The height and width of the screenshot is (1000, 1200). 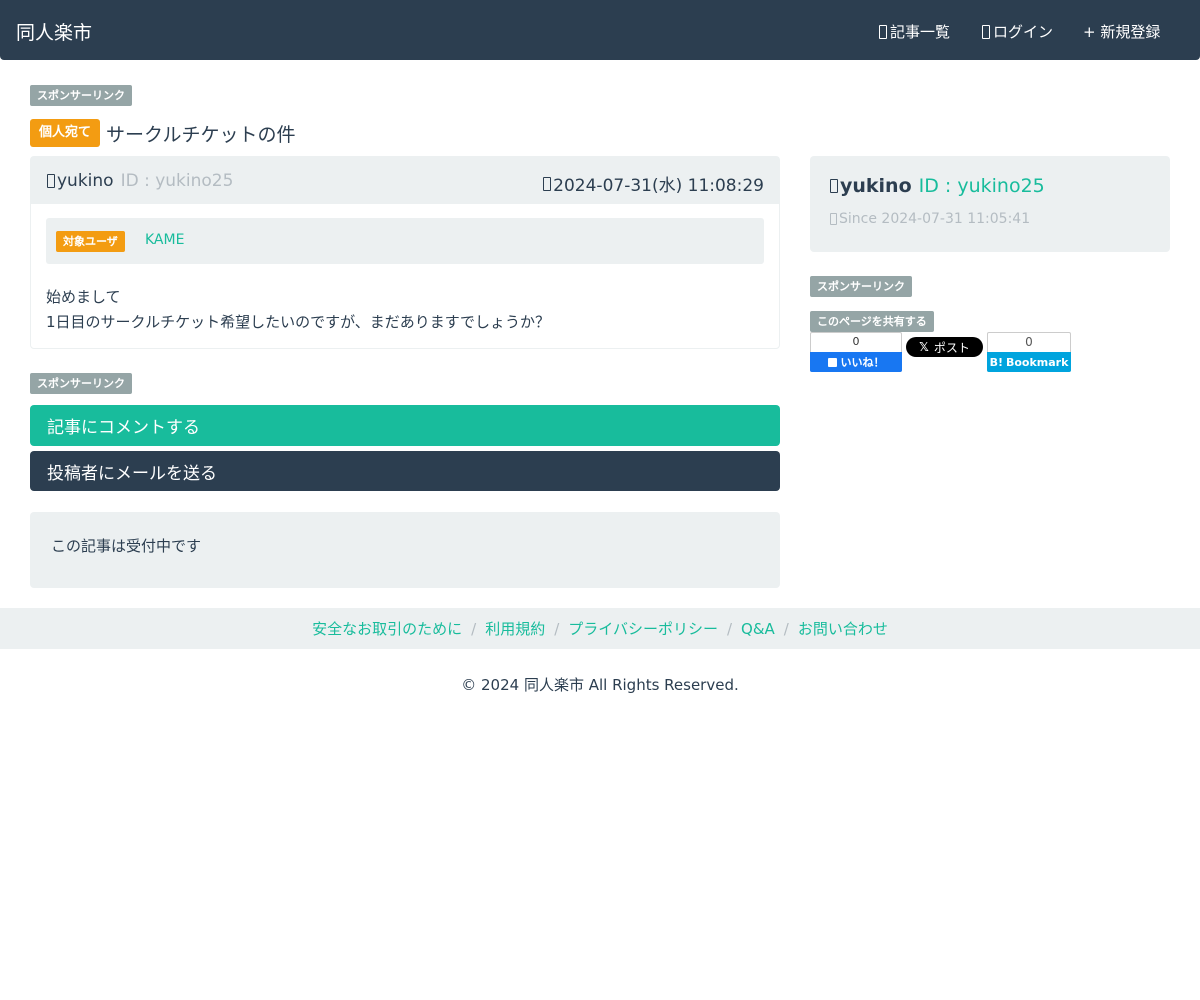 What do you see at coordinates (832, 362) in the screenshot?
I see `thumbs-up-icon` at bounding box center [832, 362].